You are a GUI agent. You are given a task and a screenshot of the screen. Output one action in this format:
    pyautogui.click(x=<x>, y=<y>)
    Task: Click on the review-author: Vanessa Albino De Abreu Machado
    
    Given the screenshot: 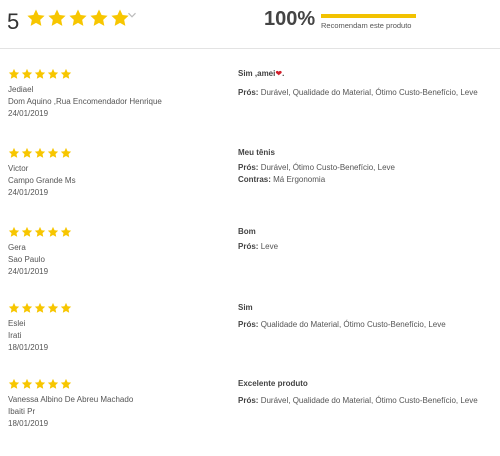 What is the action you would take?
    pyautogui.click(x=71, y=399)
    